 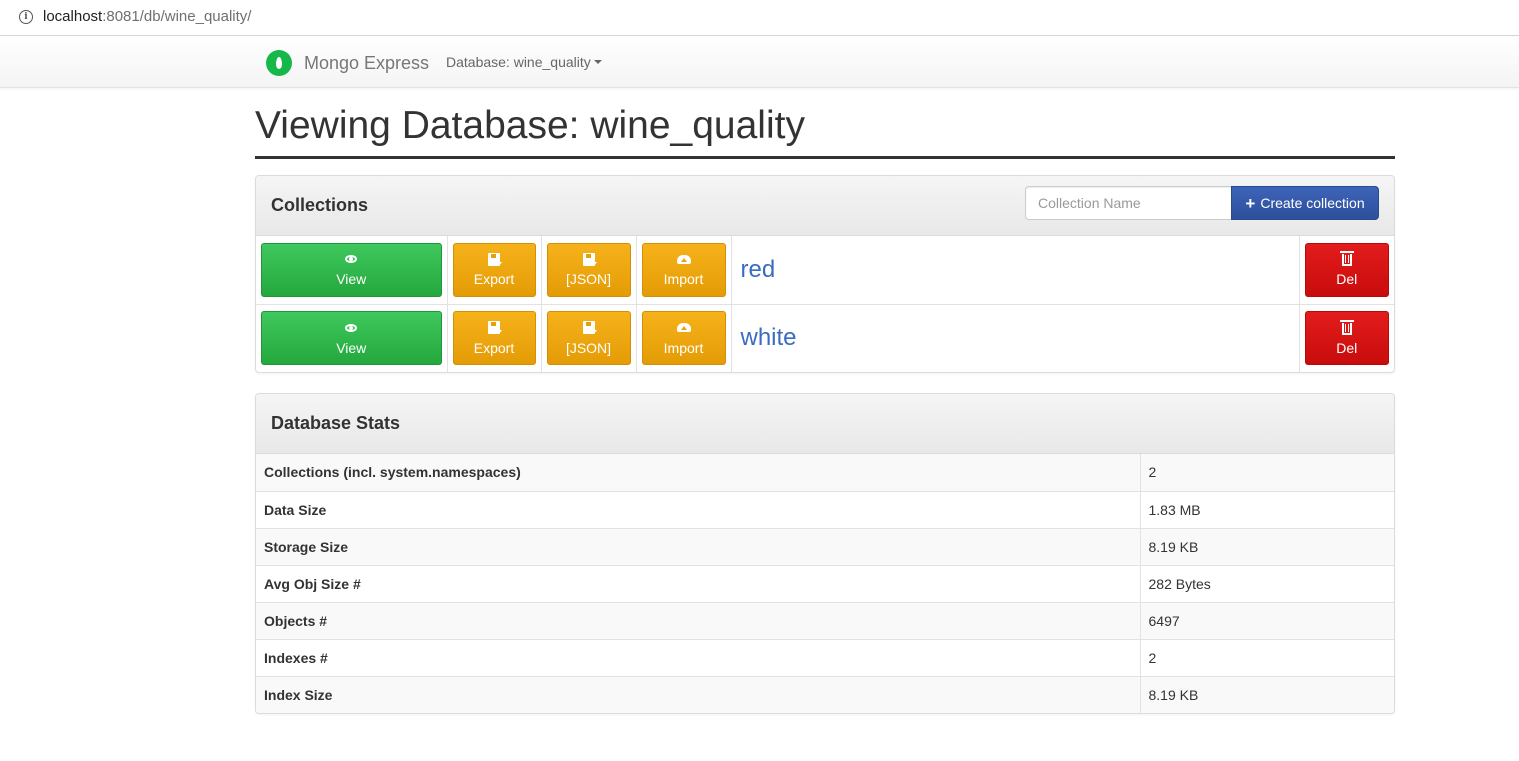 What do you see at coordinates (518, 62) in the screenshot?
I see `database-dropdown-label: Database: wine_quality` at bounding box center [518, 62].